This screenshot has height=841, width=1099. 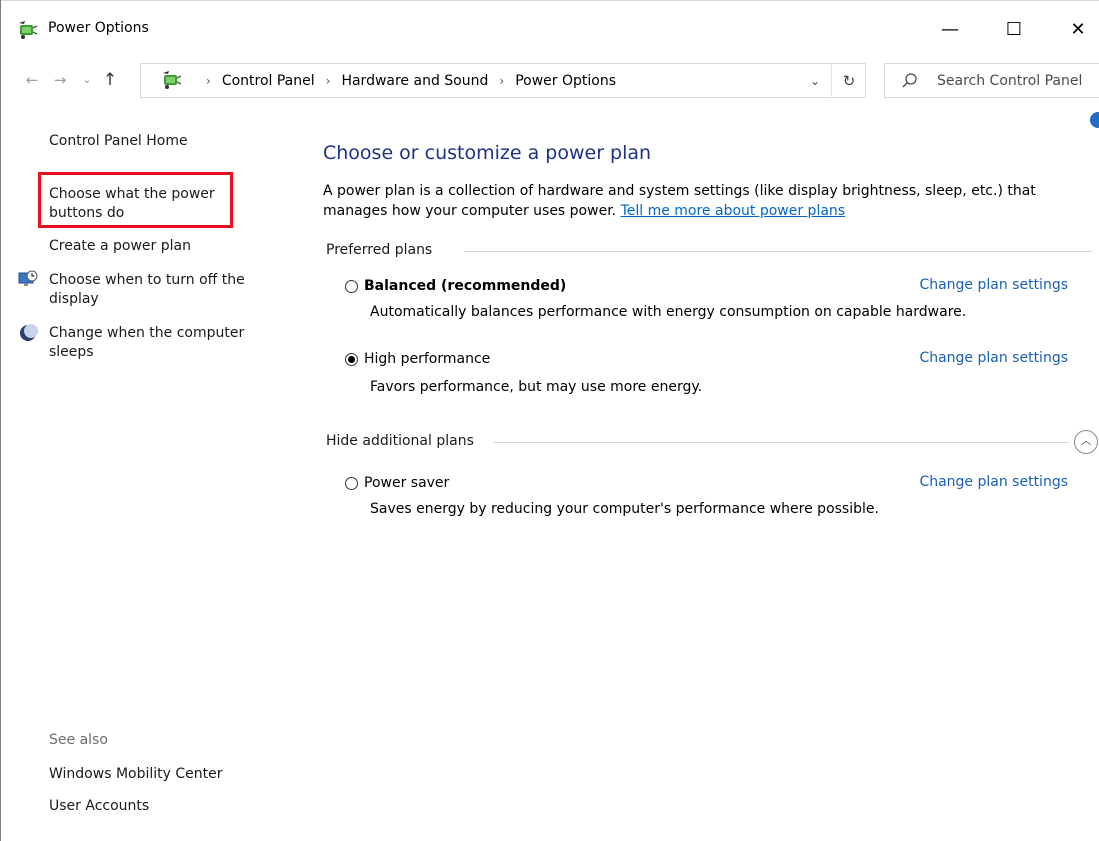 What do you see at coordinates (60, 80) in the screenshot?
I see `forward-arrow-icon: →` at bounding box center [60, 80].